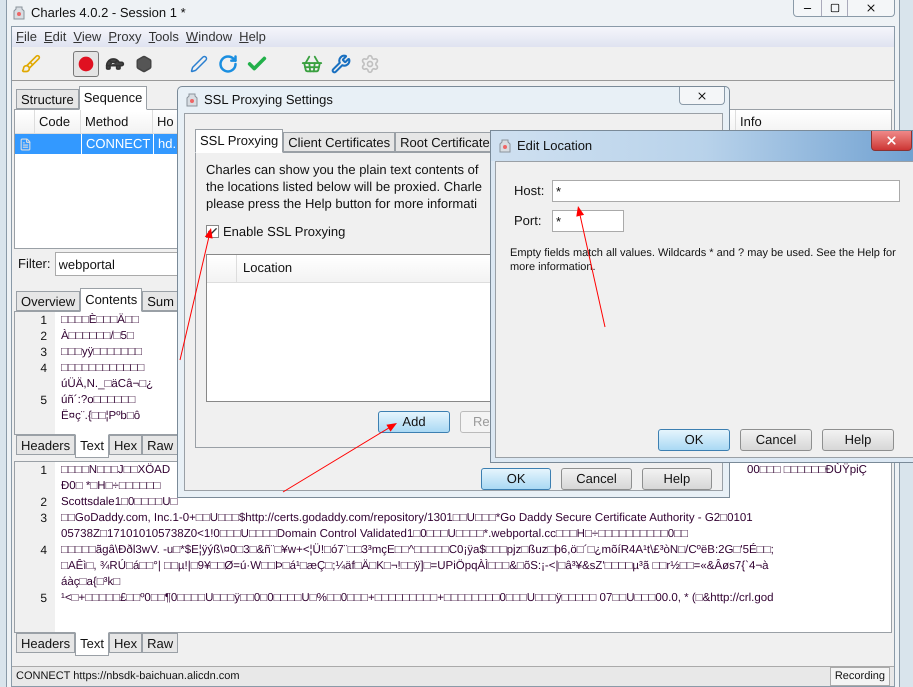  I want to click on table-cell: CONNECT, so click(117, 144).